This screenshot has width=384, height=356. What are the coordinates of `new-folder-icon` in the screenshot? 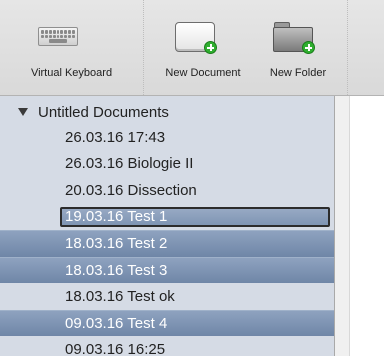 It's located at (294, 38).